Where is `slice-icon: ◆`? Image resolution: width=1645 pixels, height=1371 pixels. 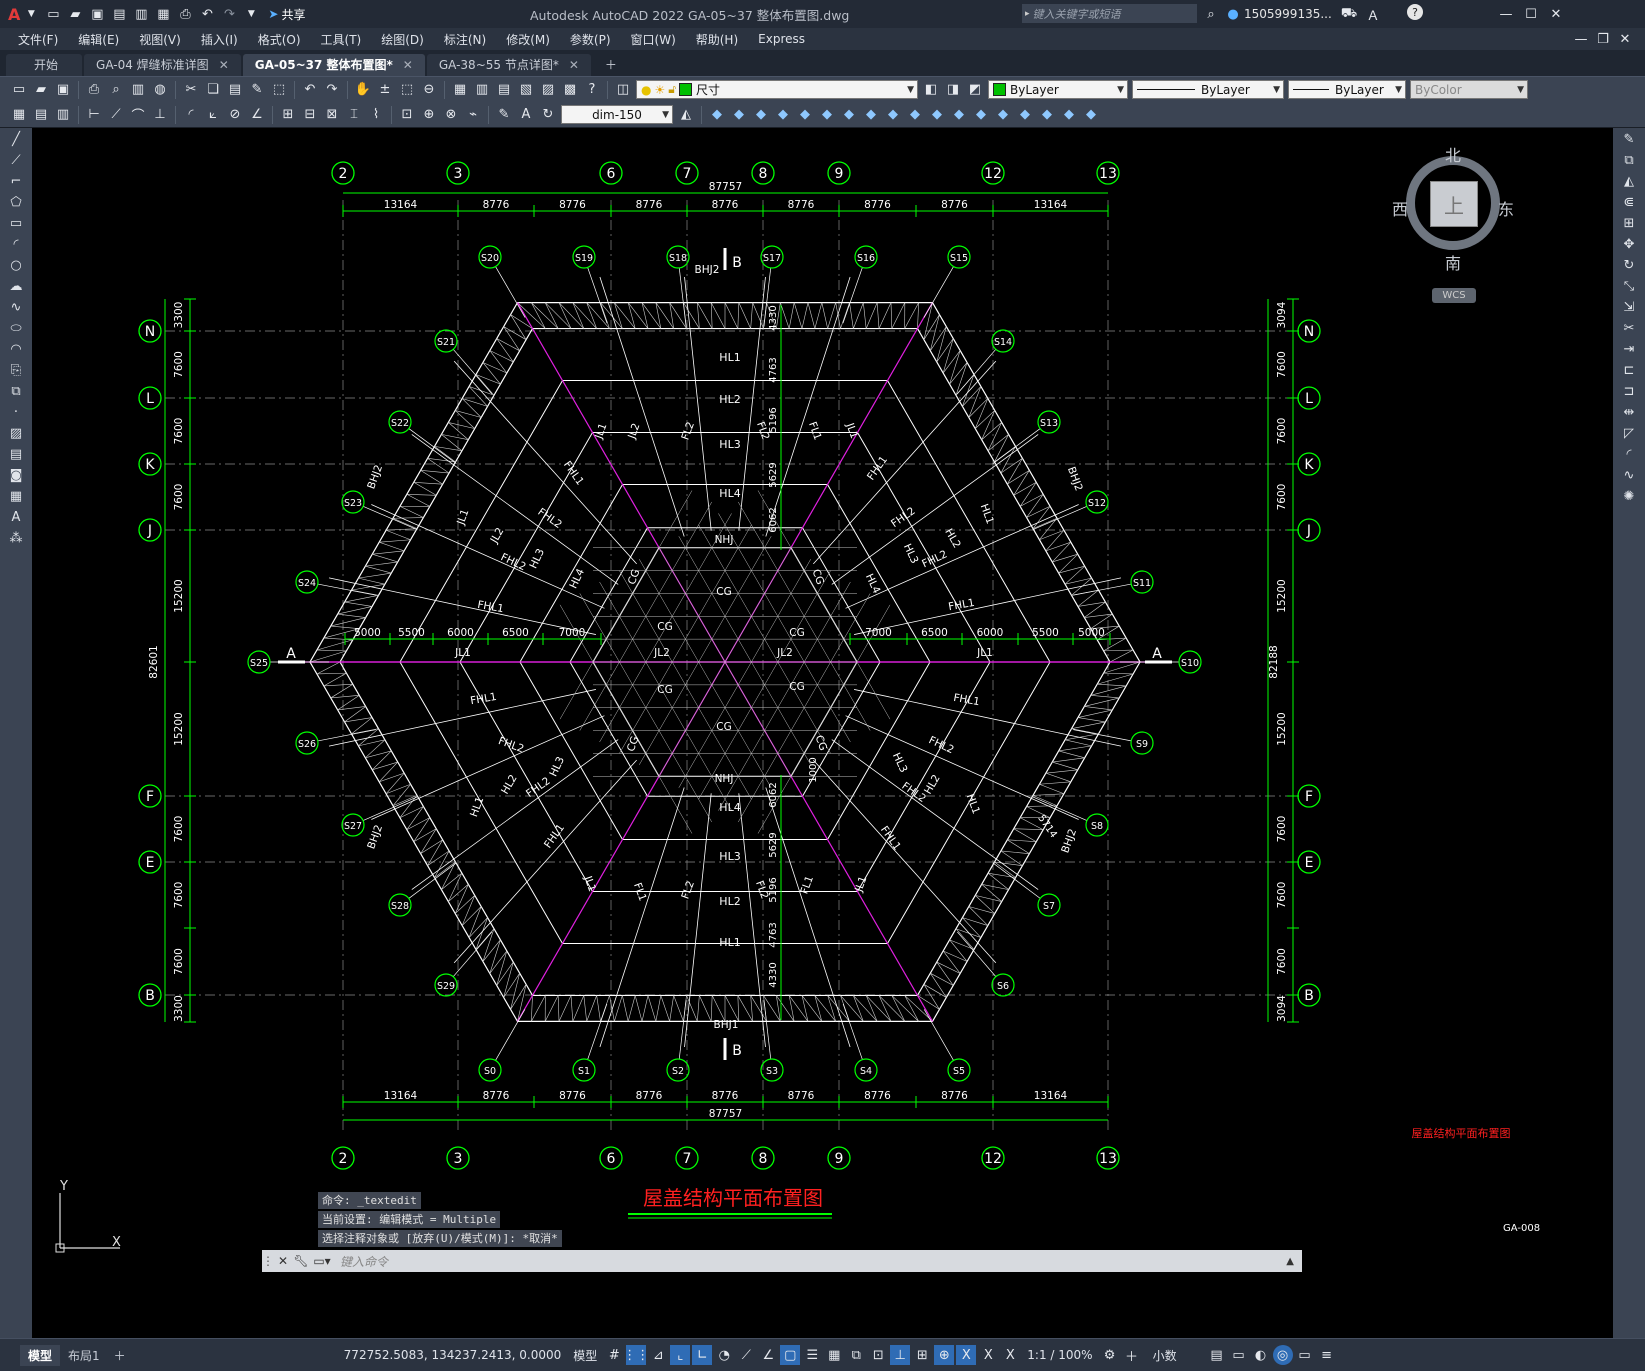 slice-icon: ◆ is located at coordinates (937, 115).